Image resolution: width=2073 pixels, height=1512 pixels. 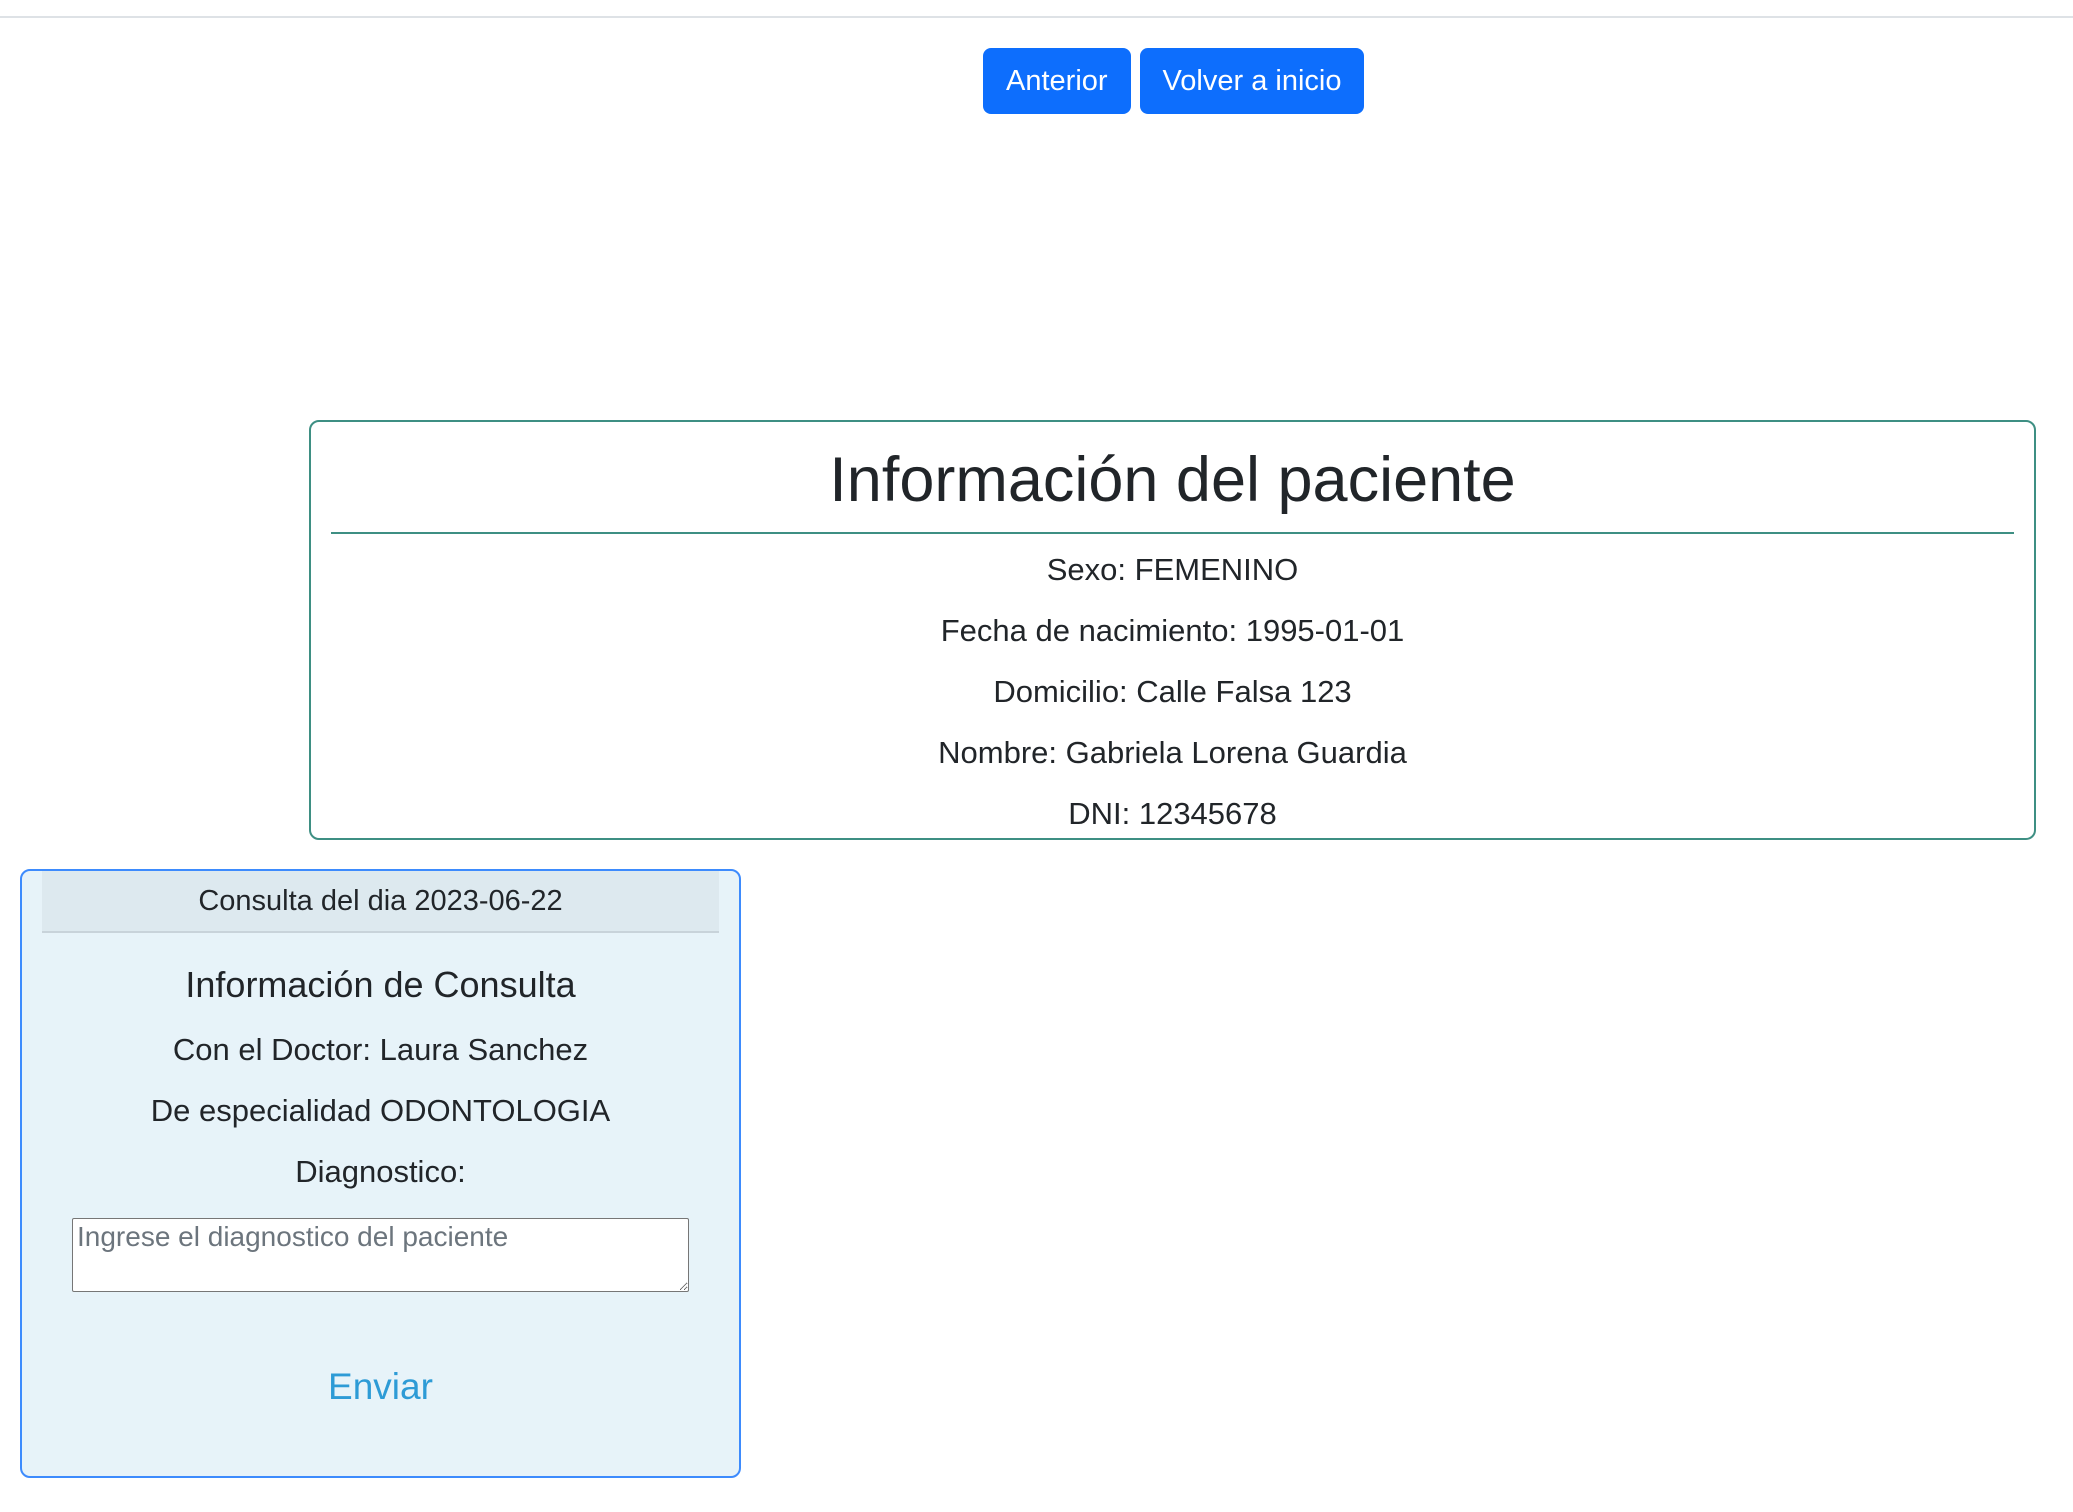 I want to click on diagnosis-label: Diagnostico:, so click(x=380, y=1171).